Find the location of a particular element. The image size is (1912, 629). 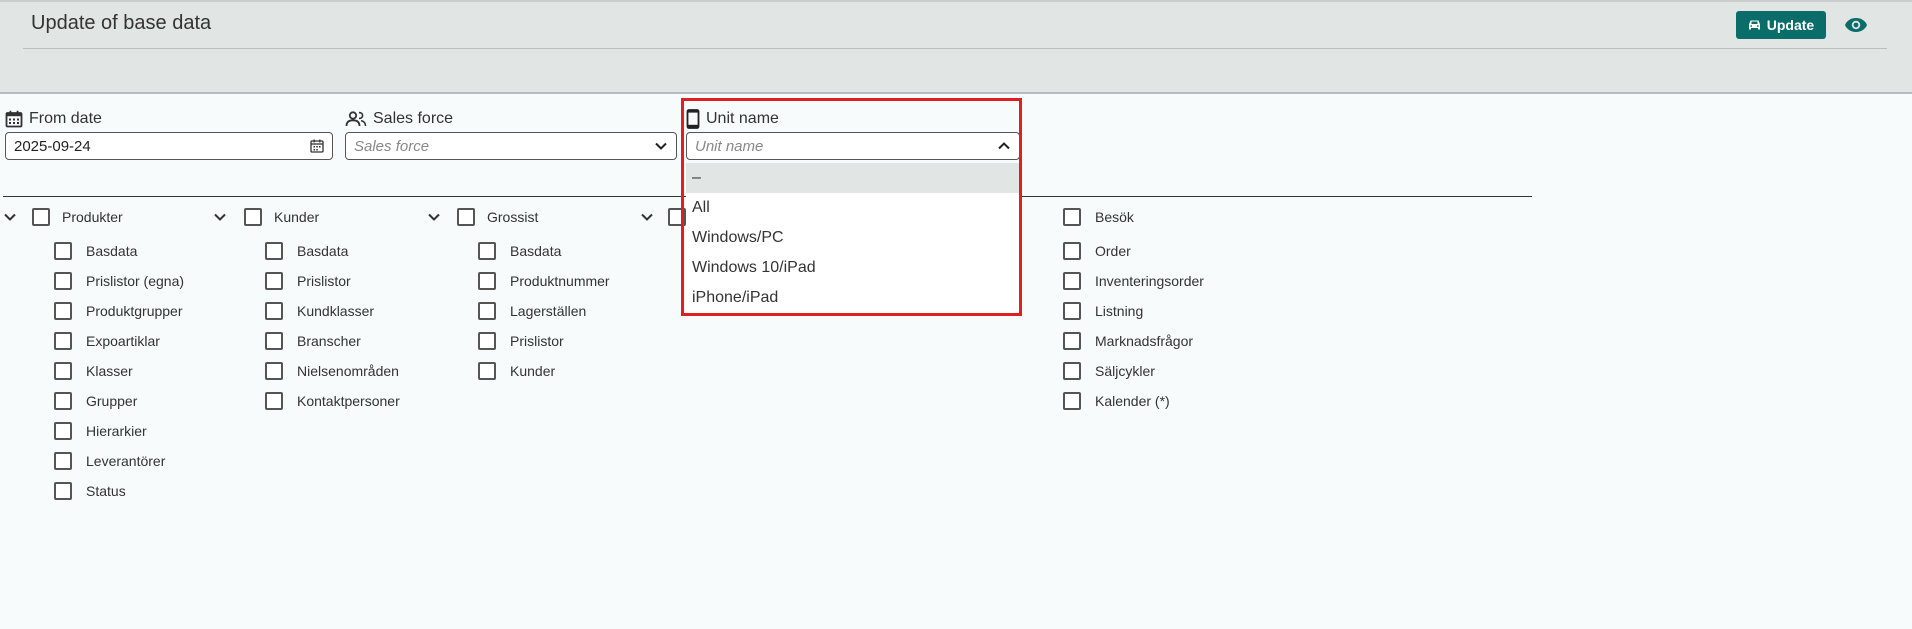

item-label: Kunder is located at coordinates (533, 371).